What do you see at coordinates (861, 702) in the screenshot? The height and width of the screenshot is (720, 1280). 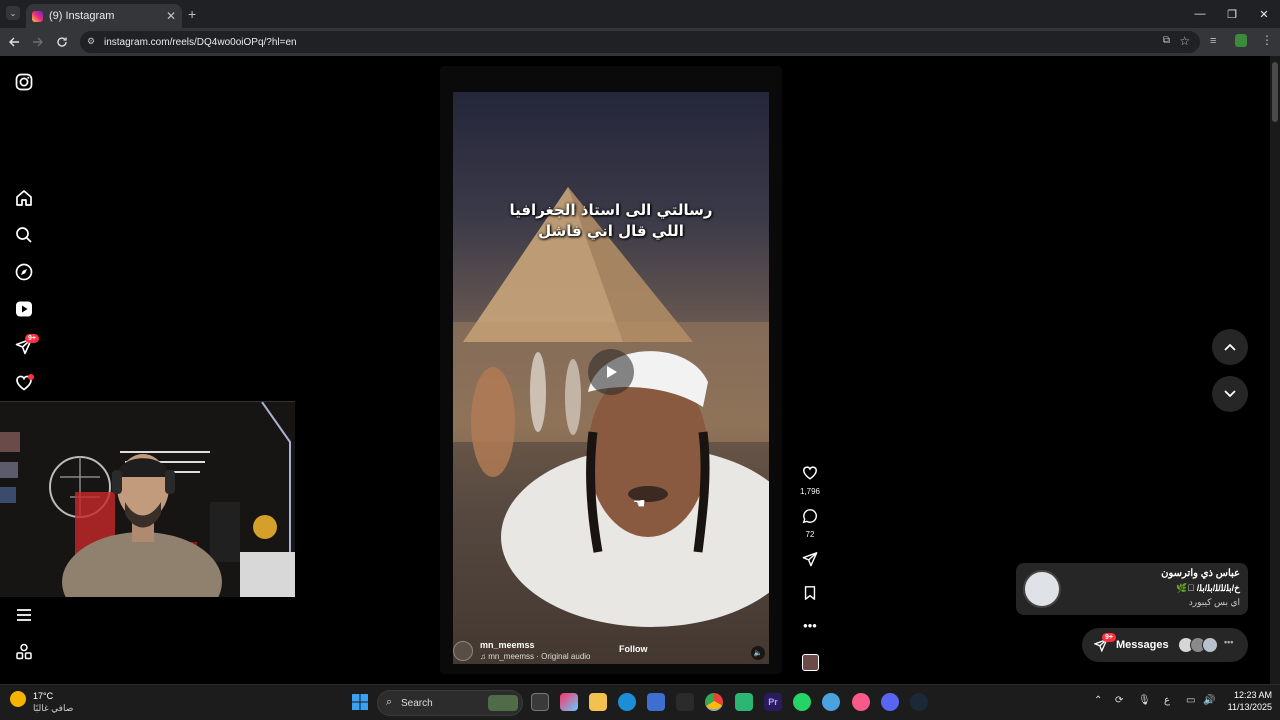 I see `itunes-icon` at bounding box center [861, 702].